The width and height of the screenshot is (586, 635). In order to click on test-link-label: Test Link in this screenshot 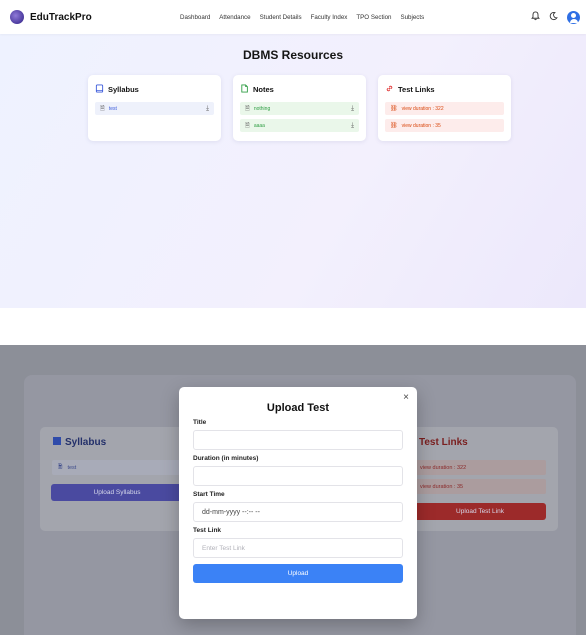, I will do `click(207, 530)`.